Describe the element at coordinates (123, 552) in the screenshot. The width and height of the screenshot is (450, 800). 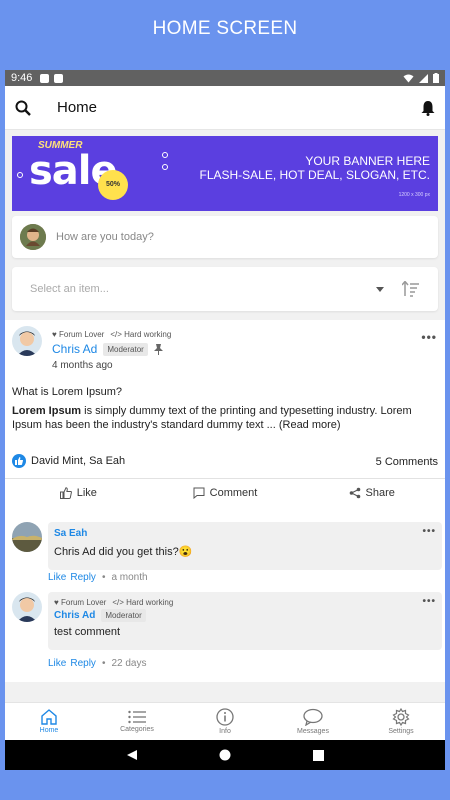
I see `comment-text: Chris Ad did you get this?😮` at that location.